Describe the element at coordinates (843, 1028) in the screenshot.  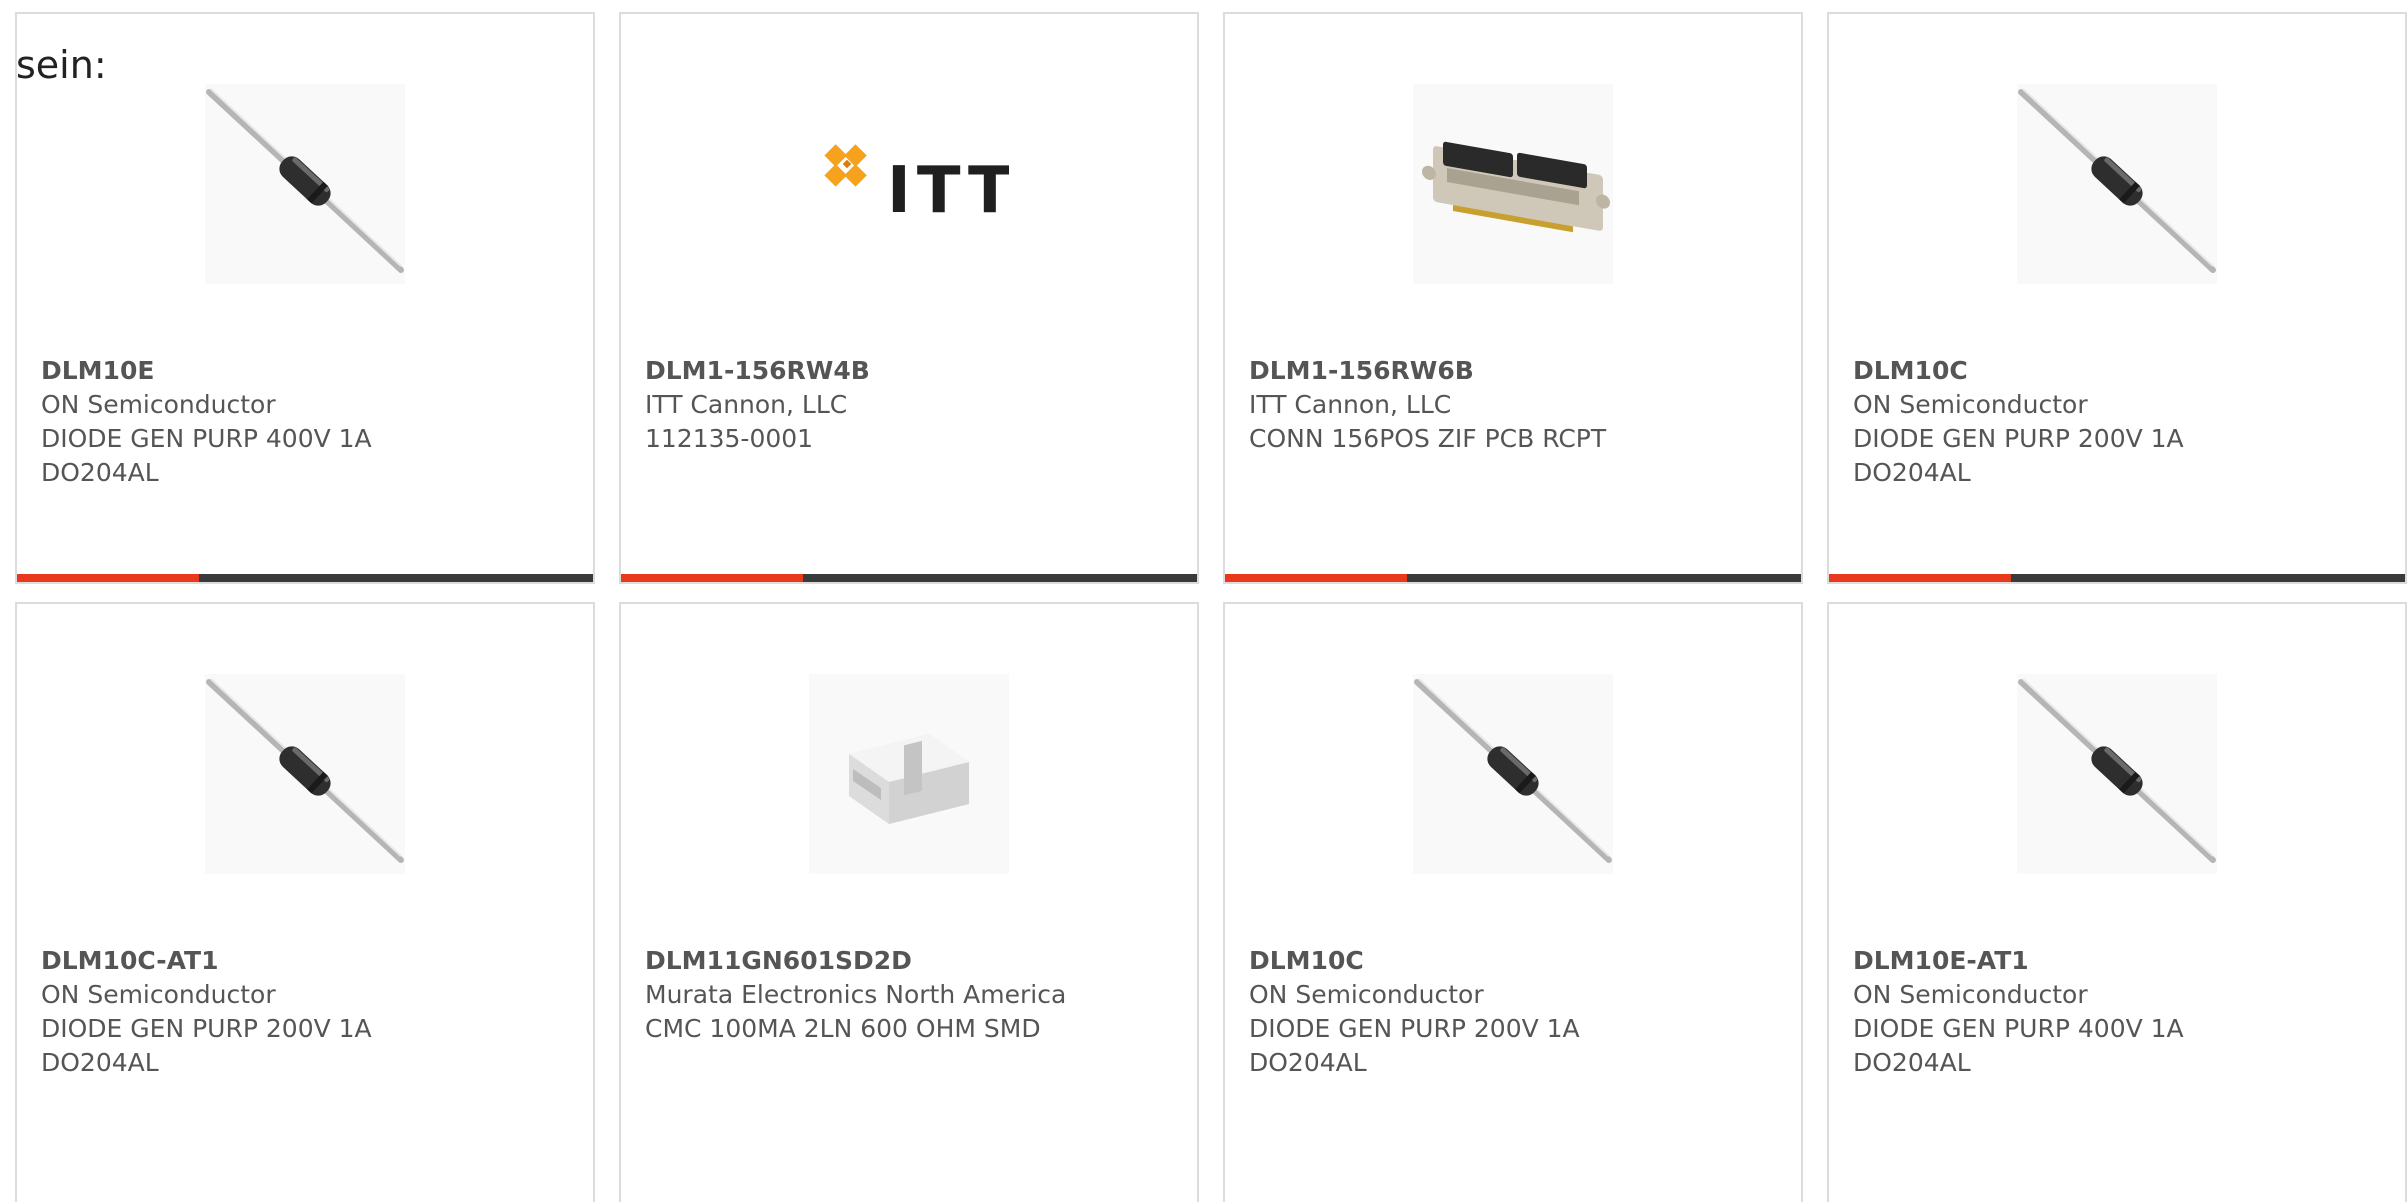
I see `description: CMC 100MA 2LN 600 OHM SMD` at that location.